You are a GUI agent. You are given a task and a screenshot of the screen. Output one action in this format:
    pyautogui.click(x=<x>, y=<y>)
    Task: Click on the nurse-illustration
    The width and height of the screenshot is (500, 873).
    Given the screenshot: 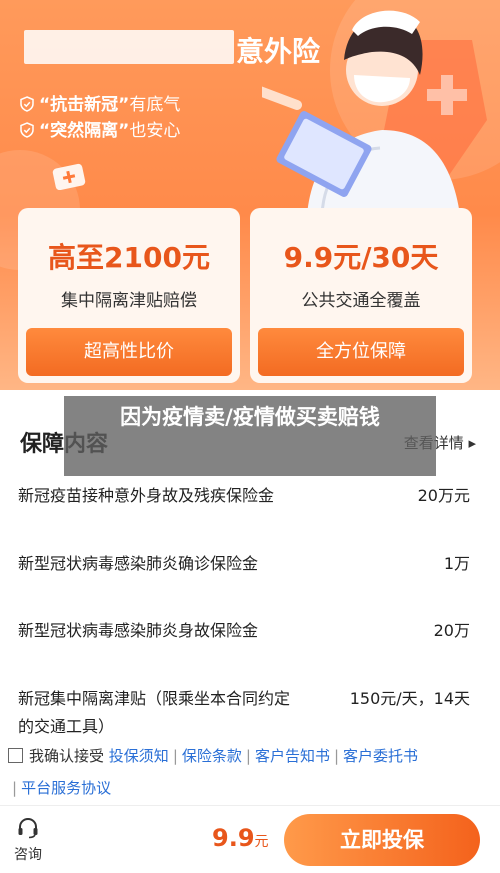 What is the action you would take?
    pyautogui.click(x=374, y=112)
    